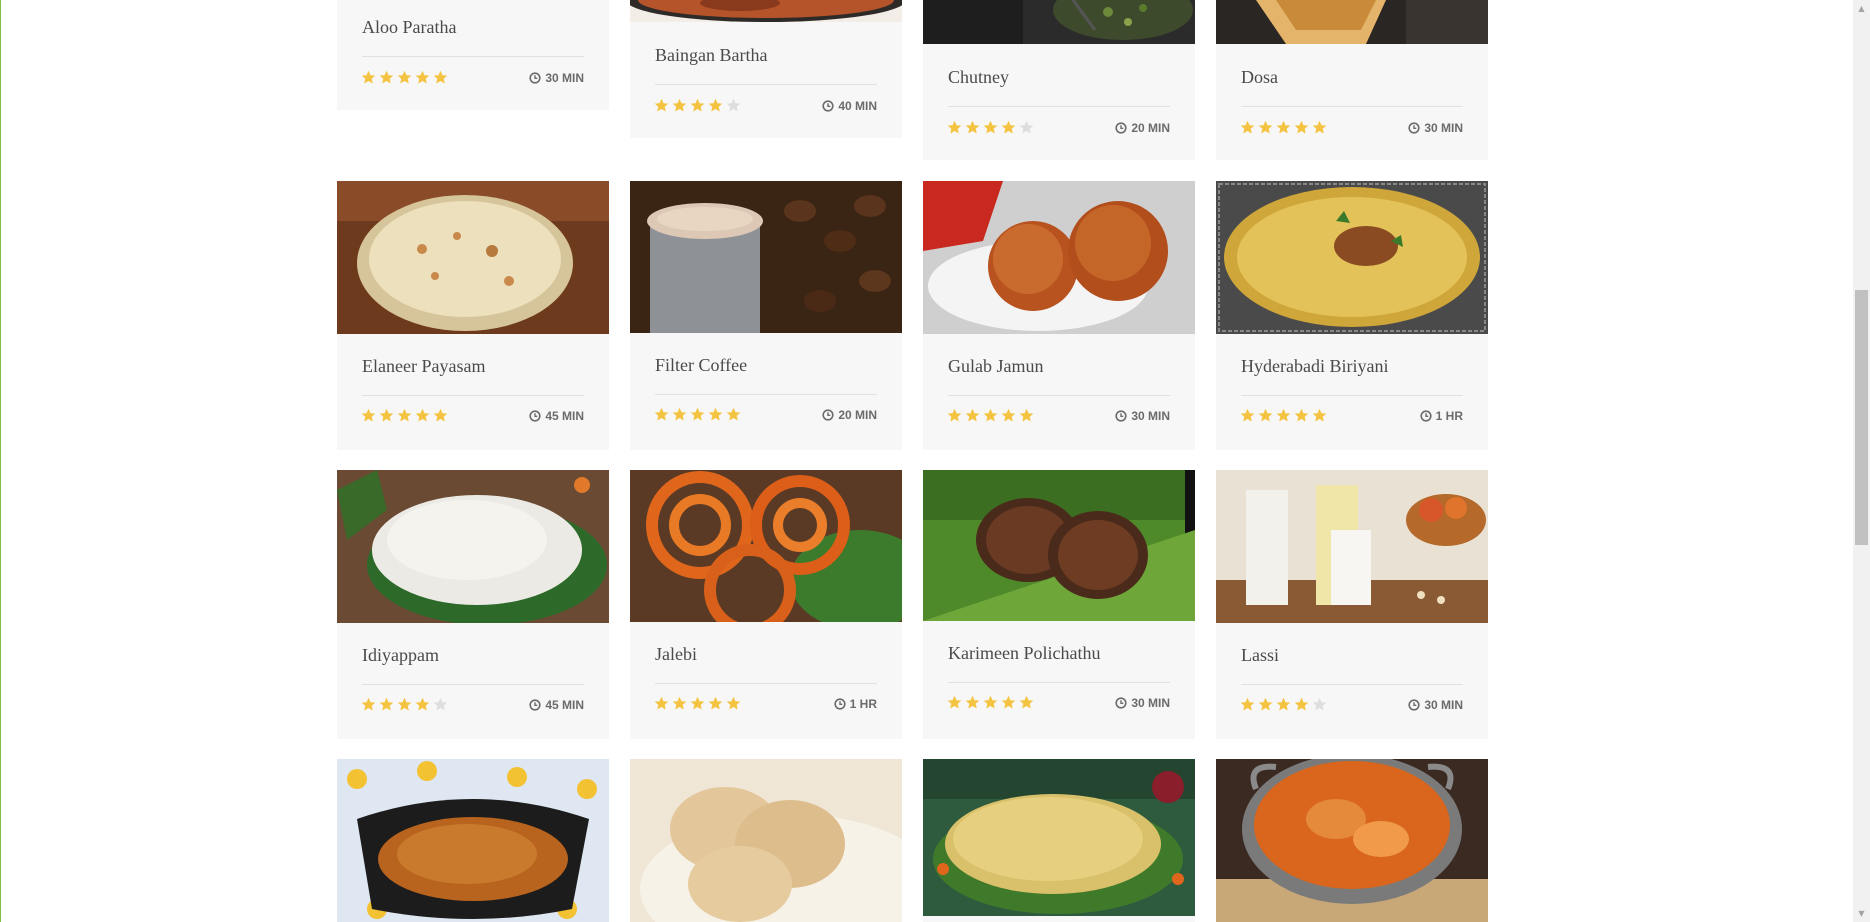 This screenshot has height=922, width=1870. What do you see at coordinates (0, 461) in the screenshot?
I see `page-left-border` at bounding box center [0, 461].